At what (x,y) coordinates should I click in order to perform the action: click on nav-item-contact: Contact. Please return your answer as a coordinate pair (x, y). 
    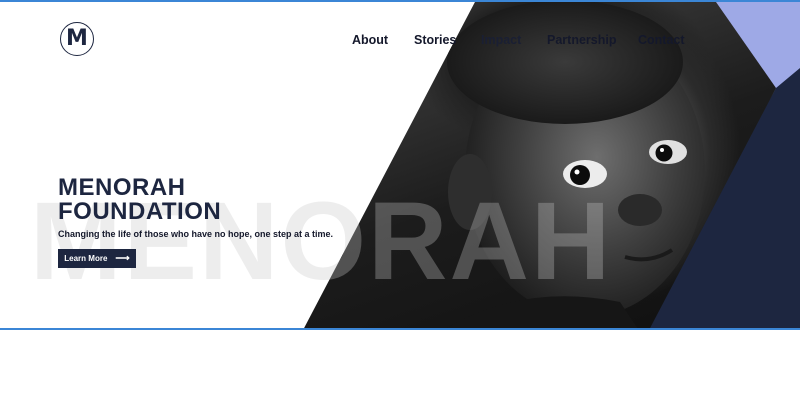
    Looking at the image, I should click on (661, 40).